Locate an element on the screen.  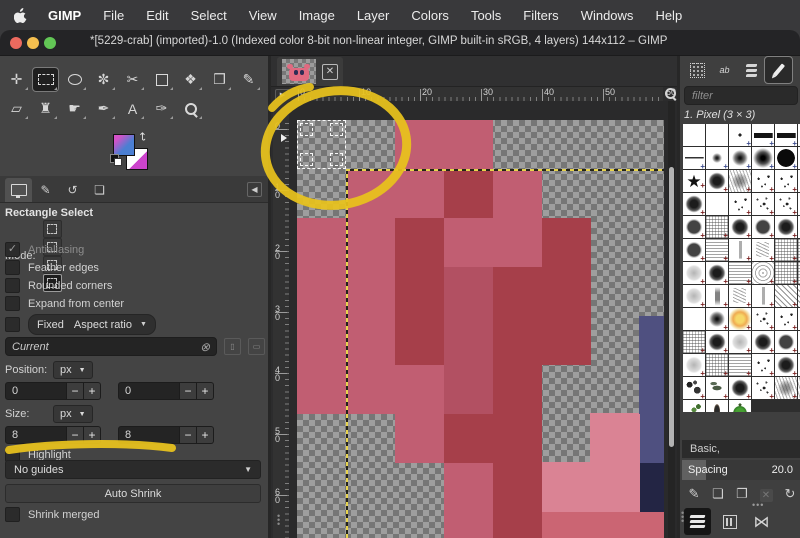
guides-dropdown: No guides ▼ is located at coordinates (133, 469).